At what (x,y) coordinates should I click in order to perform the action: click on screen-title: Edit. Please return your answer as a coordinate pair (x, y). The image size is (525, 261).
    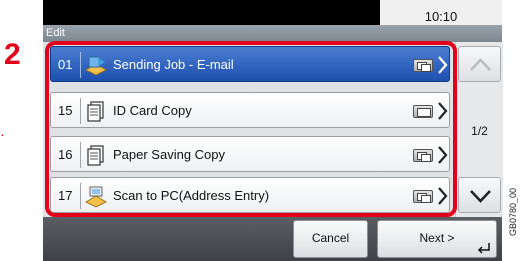
    Looking at the image, I should click on (55, 33).